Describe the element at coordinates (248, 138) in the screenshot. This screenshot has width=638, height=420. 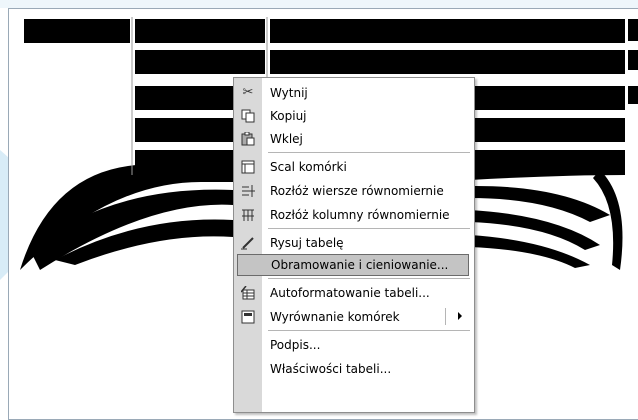
I see `paste-icon` at that location.